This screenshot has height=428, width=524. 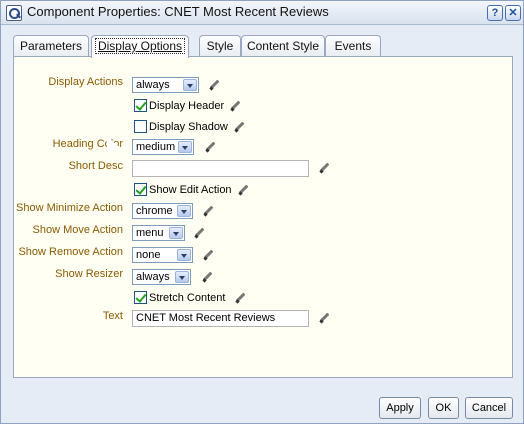 What do you see at coordinates (495, 13) in the screenshot?
I see `help-button: ?` at bounding box center [495, 13].